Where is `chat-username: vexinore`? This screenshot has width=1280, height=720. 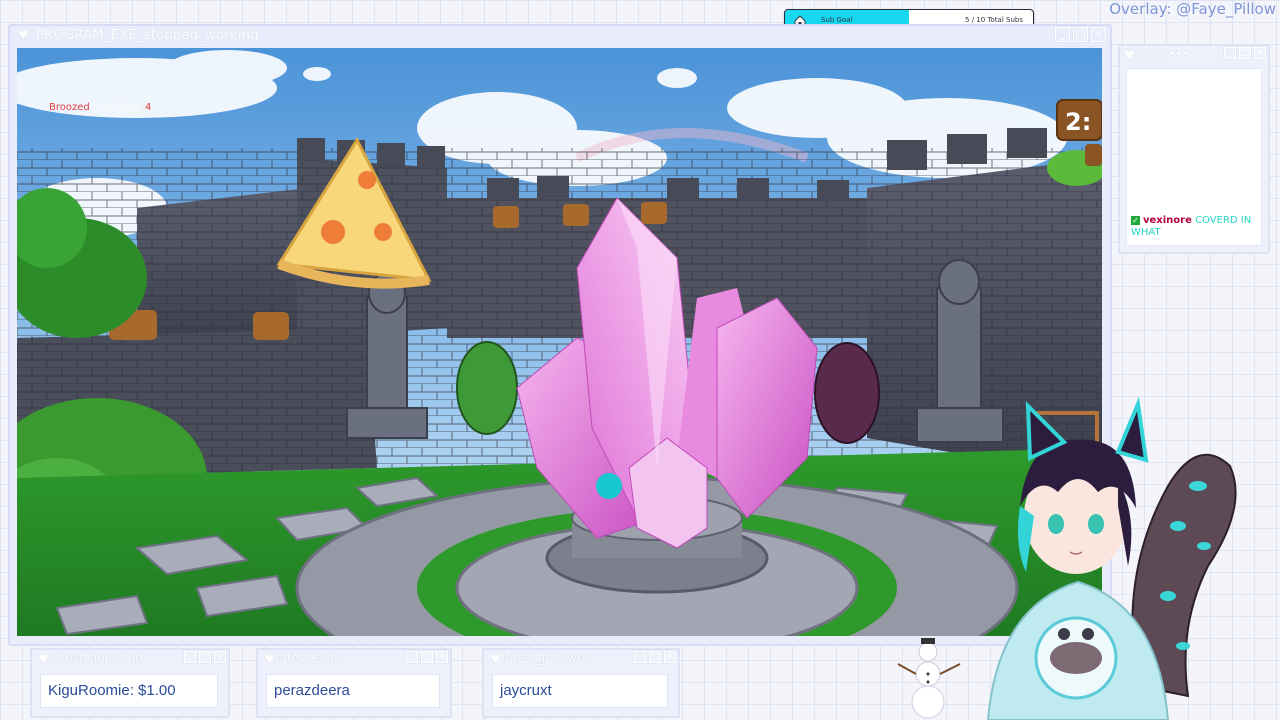 chat-username: vexinore is located at coordinates (1167, 220).